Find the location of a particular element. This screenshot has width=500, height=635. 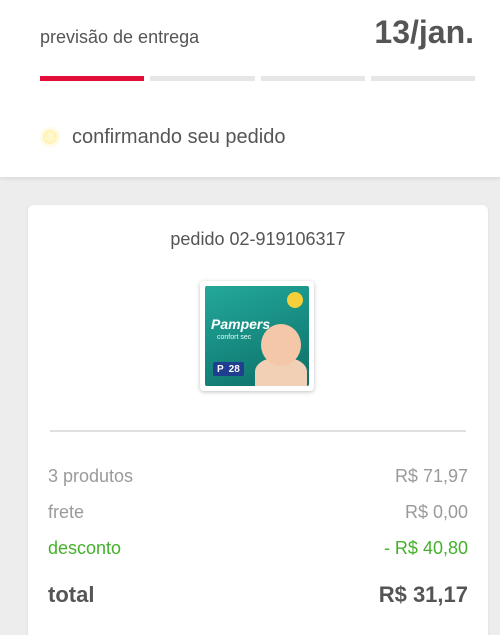

moon-icon is located at coordinates (295, 300).